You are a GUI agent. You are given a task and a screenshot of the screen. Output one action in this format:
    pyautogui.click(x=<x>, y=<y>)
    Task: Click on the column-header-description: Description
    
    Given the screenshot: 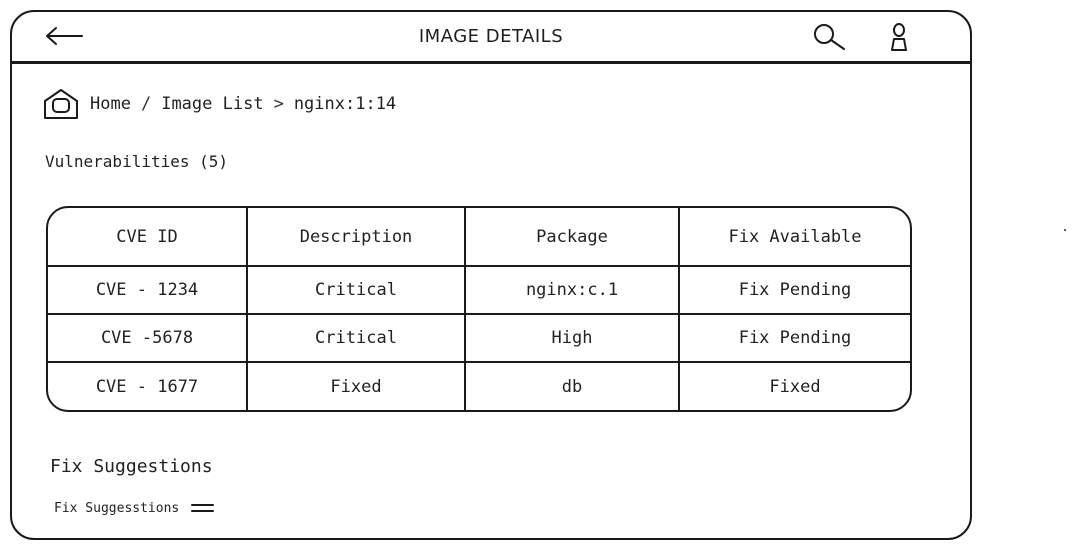 What is the action you would take?
    pyautogui.click(x=356, y=237)
    